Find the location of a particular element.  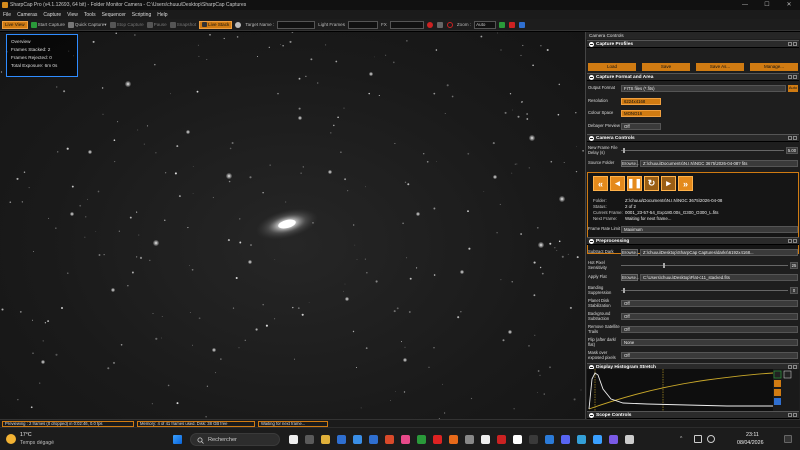

hot-pixel-slider is located at coordinates (704, 265).